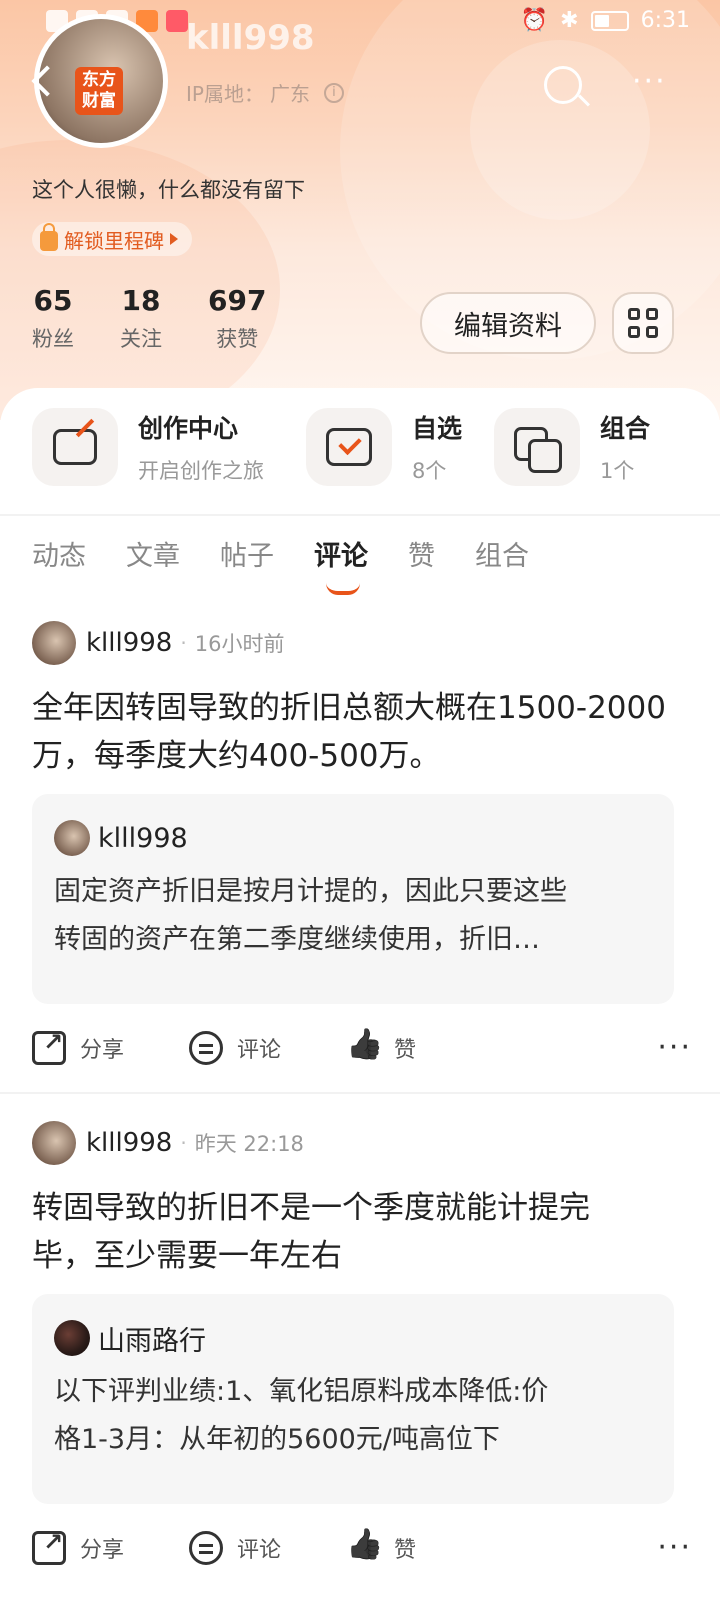 This screenshot has width=720, height=1600. Describe the element at coordinates (49, 237) in the screenshot. I see `lock-icon` at that location.